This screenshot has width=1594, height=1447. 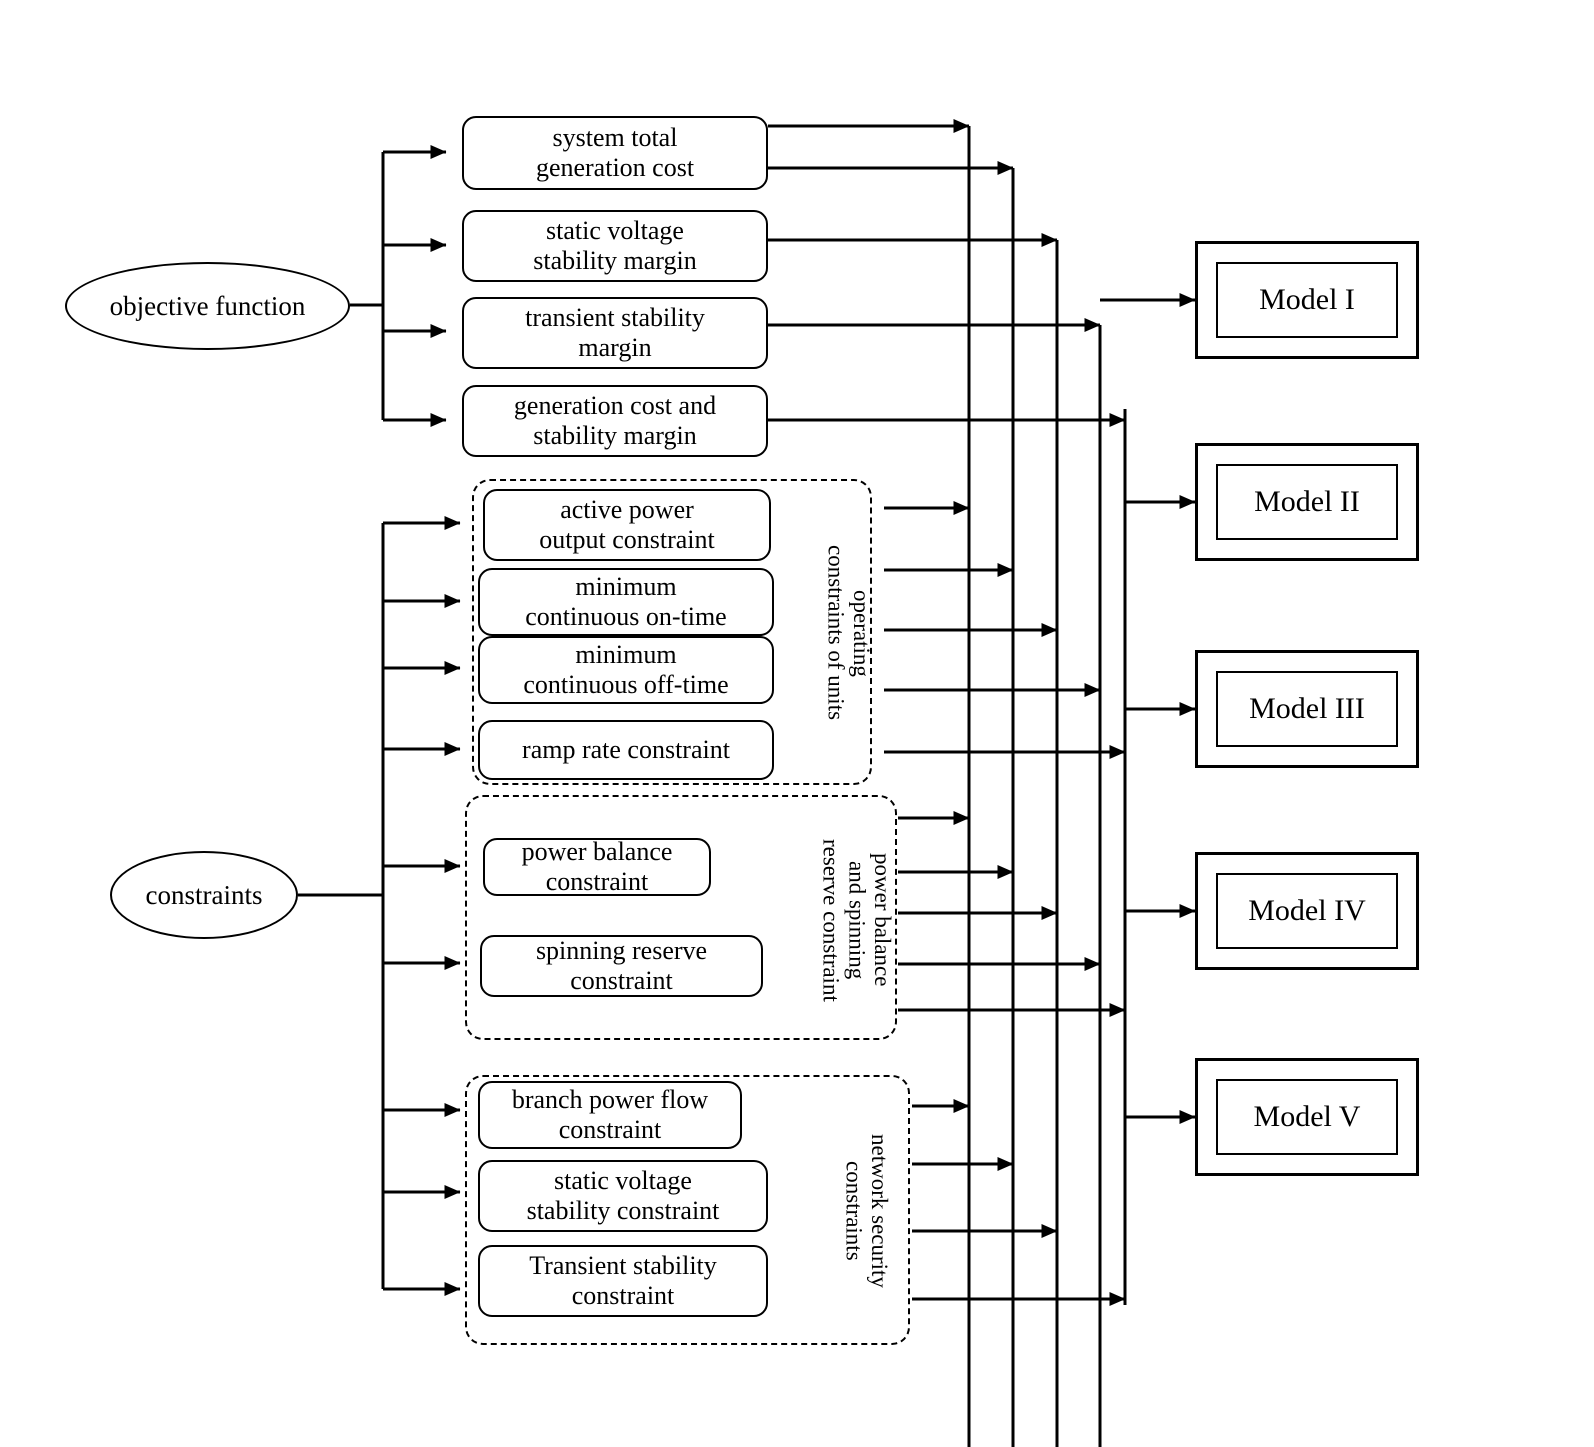 I want to click on constraint-box-static-voltage-stability-constraint: static voltage stability constraint, so click(x=623, y=1196).